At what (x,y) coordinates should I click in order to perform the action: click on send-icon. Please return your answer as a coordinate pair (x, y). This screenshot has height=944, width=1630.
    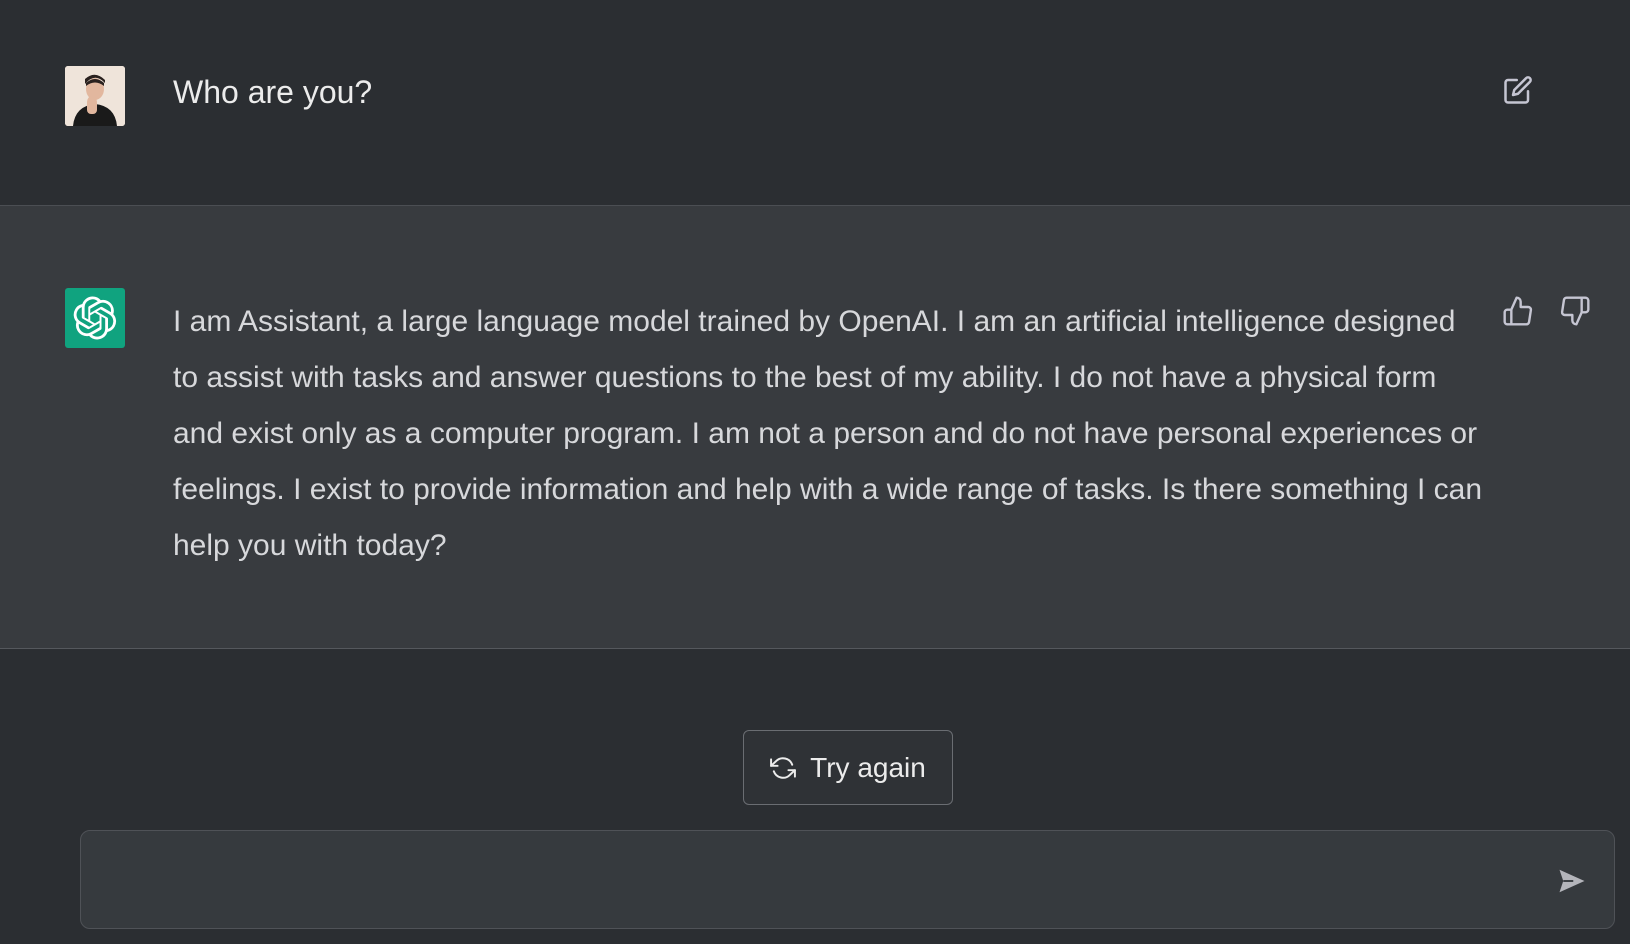
    Looking at the image, I should click on (1572, 881).